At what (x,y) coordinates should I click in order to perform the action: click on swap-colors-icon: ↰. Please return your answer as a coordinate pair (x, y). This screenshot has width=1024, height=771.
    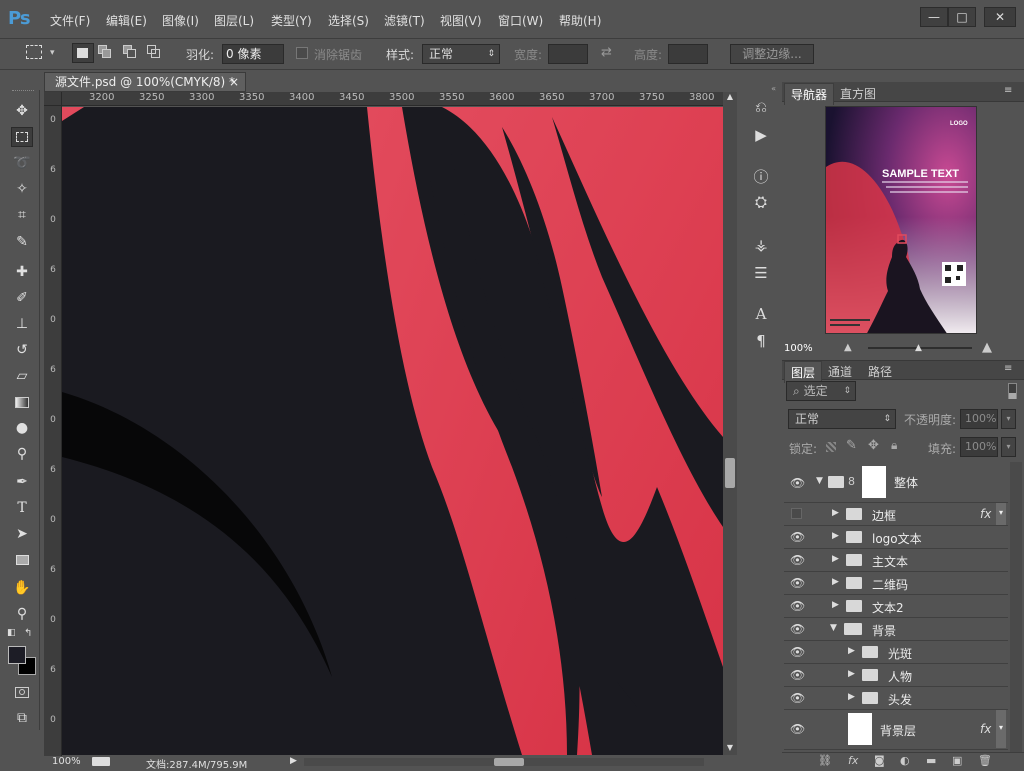
    Looking at the image, I should click on (28, 633).